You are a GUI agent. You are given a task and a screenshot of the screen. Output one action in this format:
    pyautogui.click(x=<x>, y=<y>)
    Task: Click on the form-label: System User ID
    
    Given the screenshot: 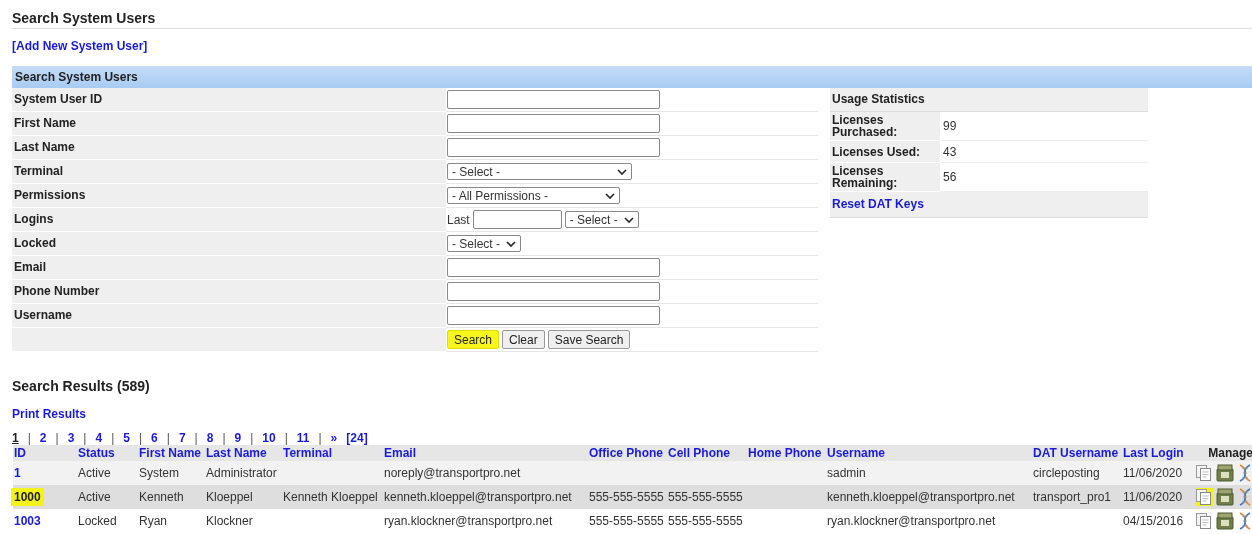 What is the action you would take?
    pyautogui.click(x=229, y=100)
    